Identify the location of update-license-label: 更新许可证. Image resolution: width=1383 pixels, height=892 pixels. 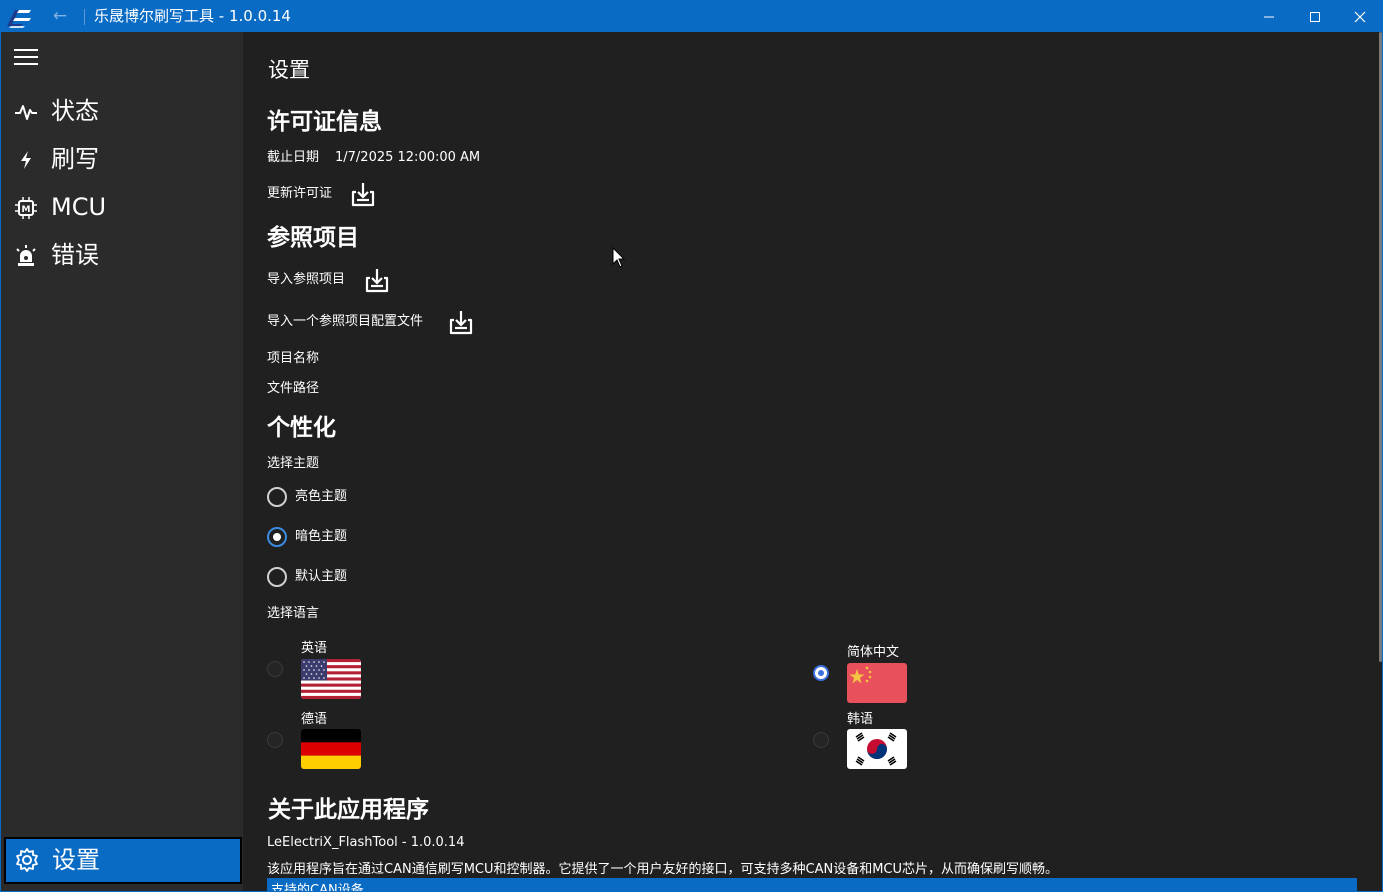
(300, 193).